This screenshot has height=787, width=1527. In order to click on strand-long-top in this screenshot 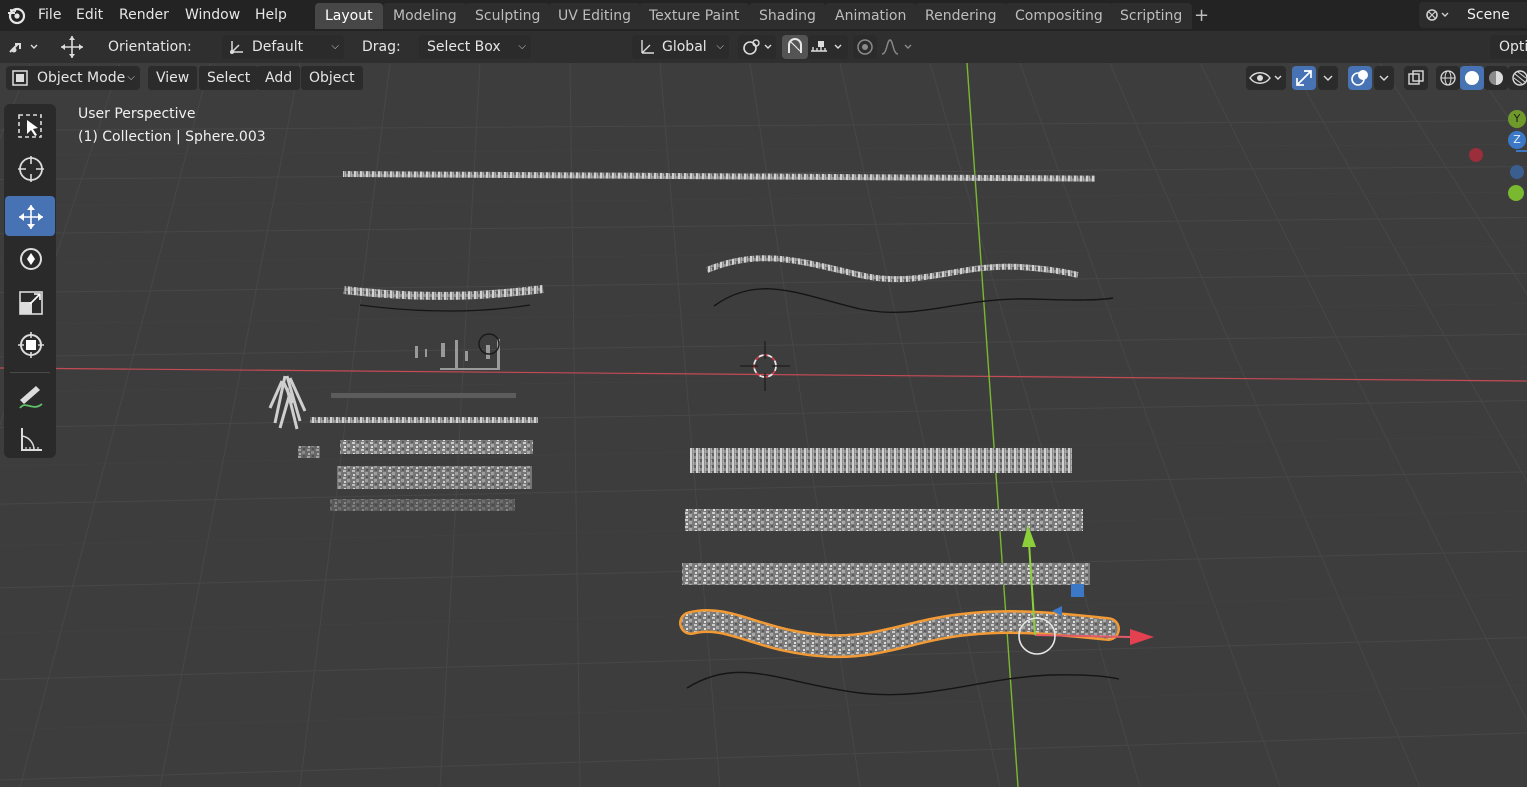, I will do `click(718, 176)`.